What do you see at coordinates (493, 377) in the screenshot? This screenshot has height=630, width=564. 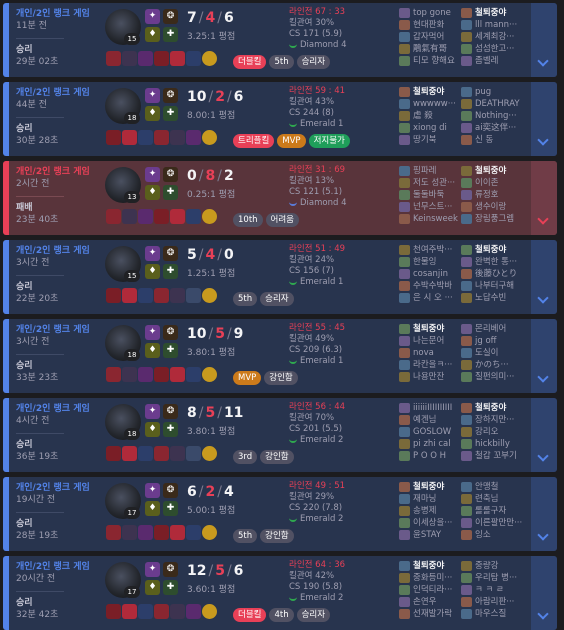 I see `player-entry: 질펀의미···` at bounding box center [493, 377].